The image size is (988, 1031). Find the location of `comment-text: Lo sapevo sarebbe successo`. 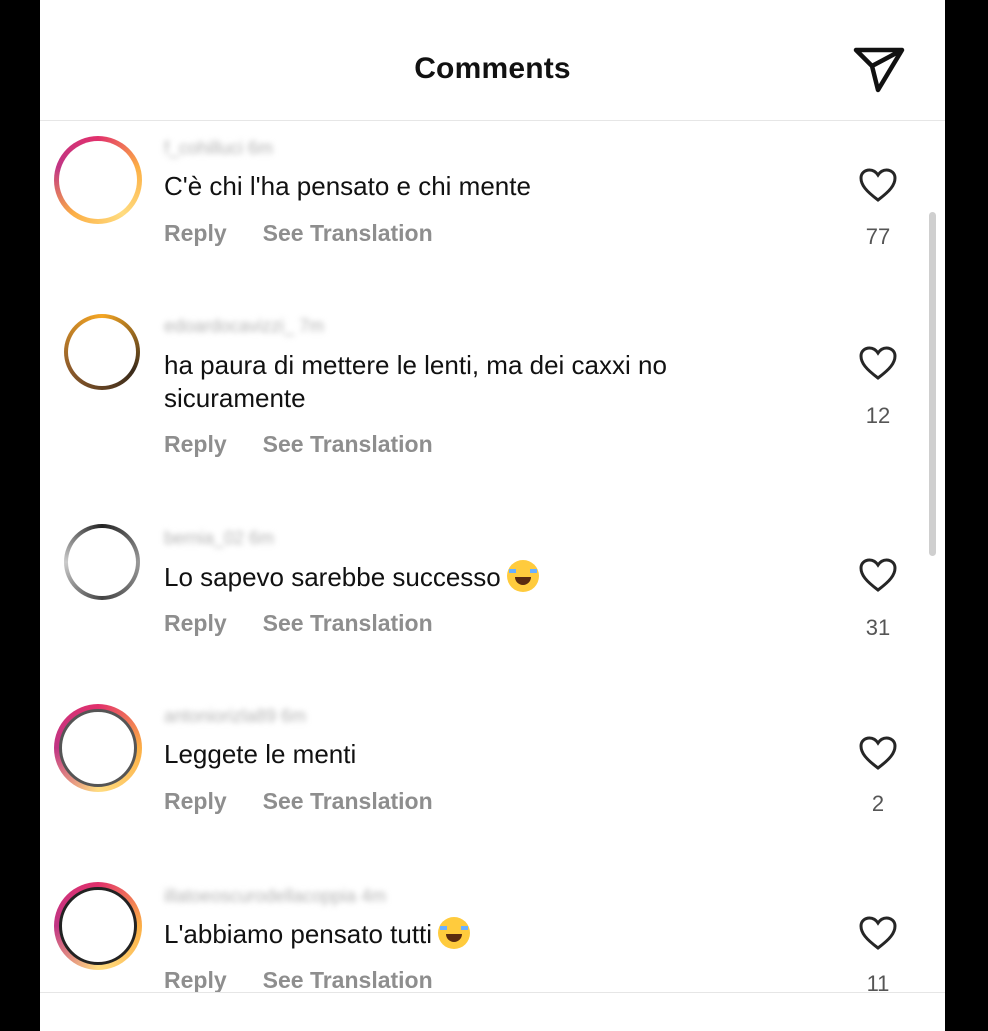

comment-text: Lo sapevo sarebbe successo is located at coordinates (464, 577).